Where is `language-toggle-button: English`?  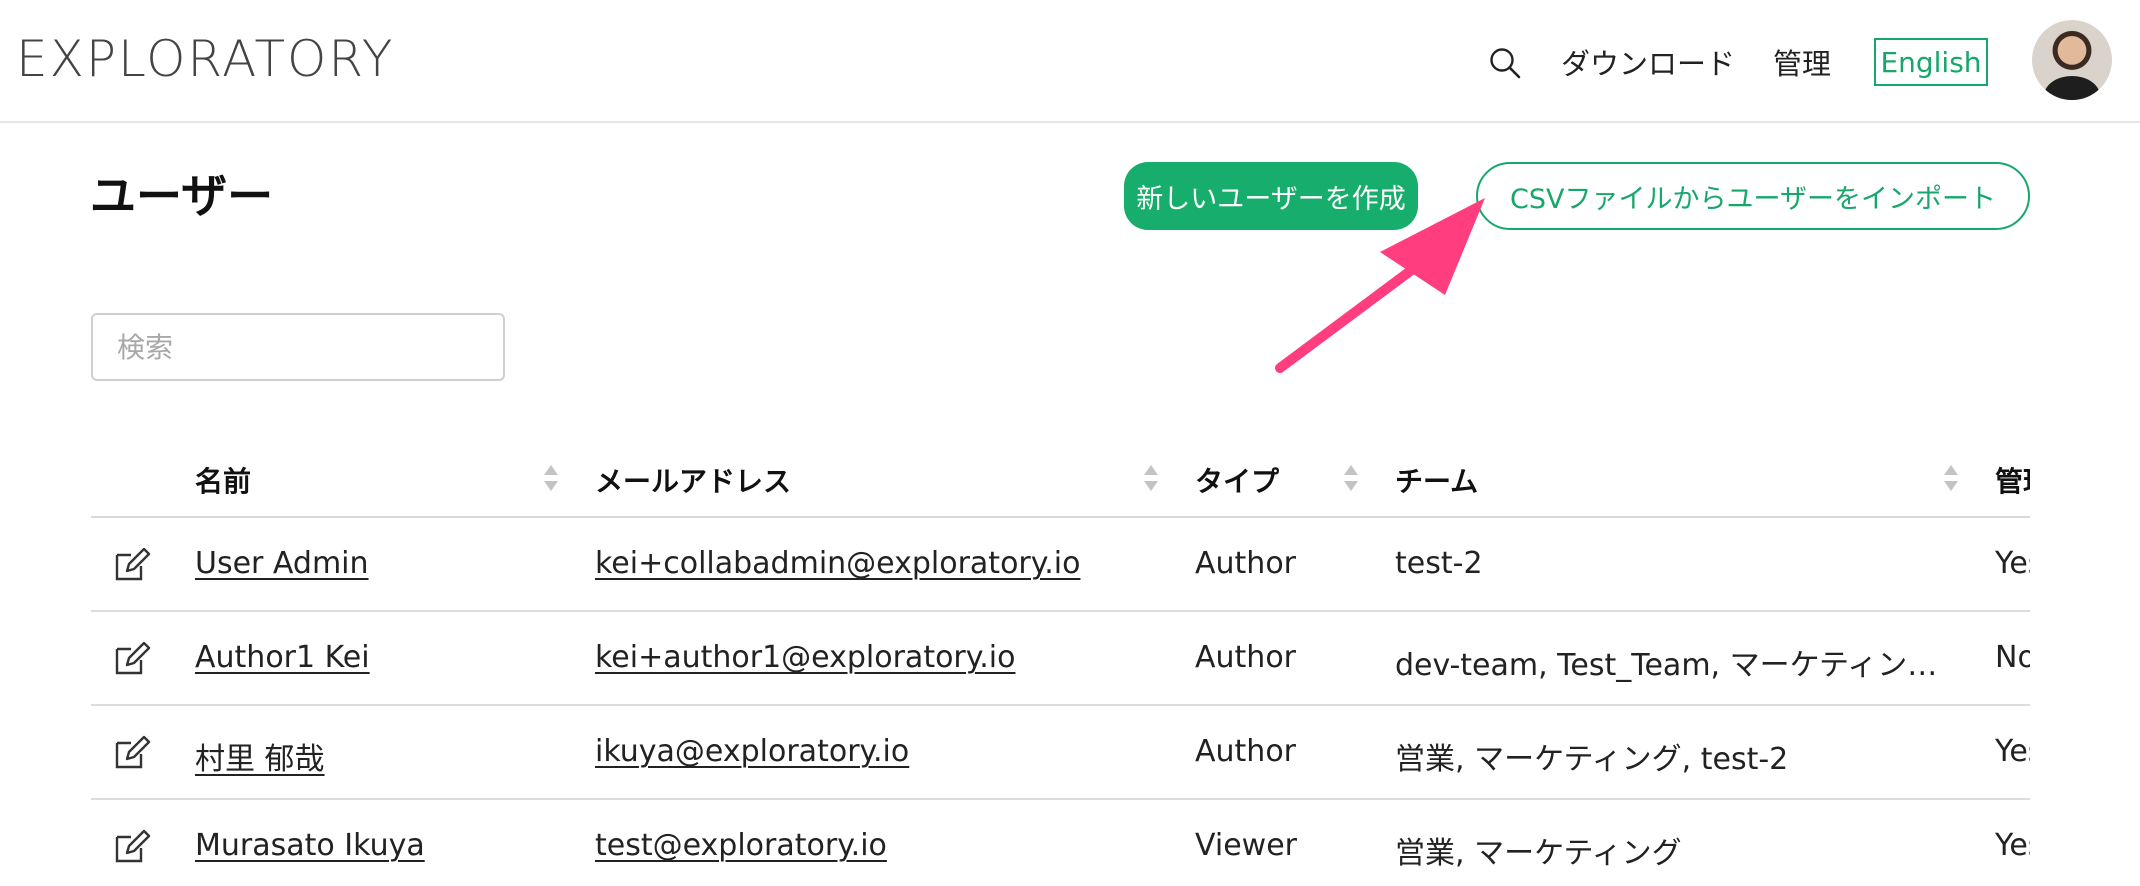 language-toggle-button: English is located at coordinates (1931, 62).